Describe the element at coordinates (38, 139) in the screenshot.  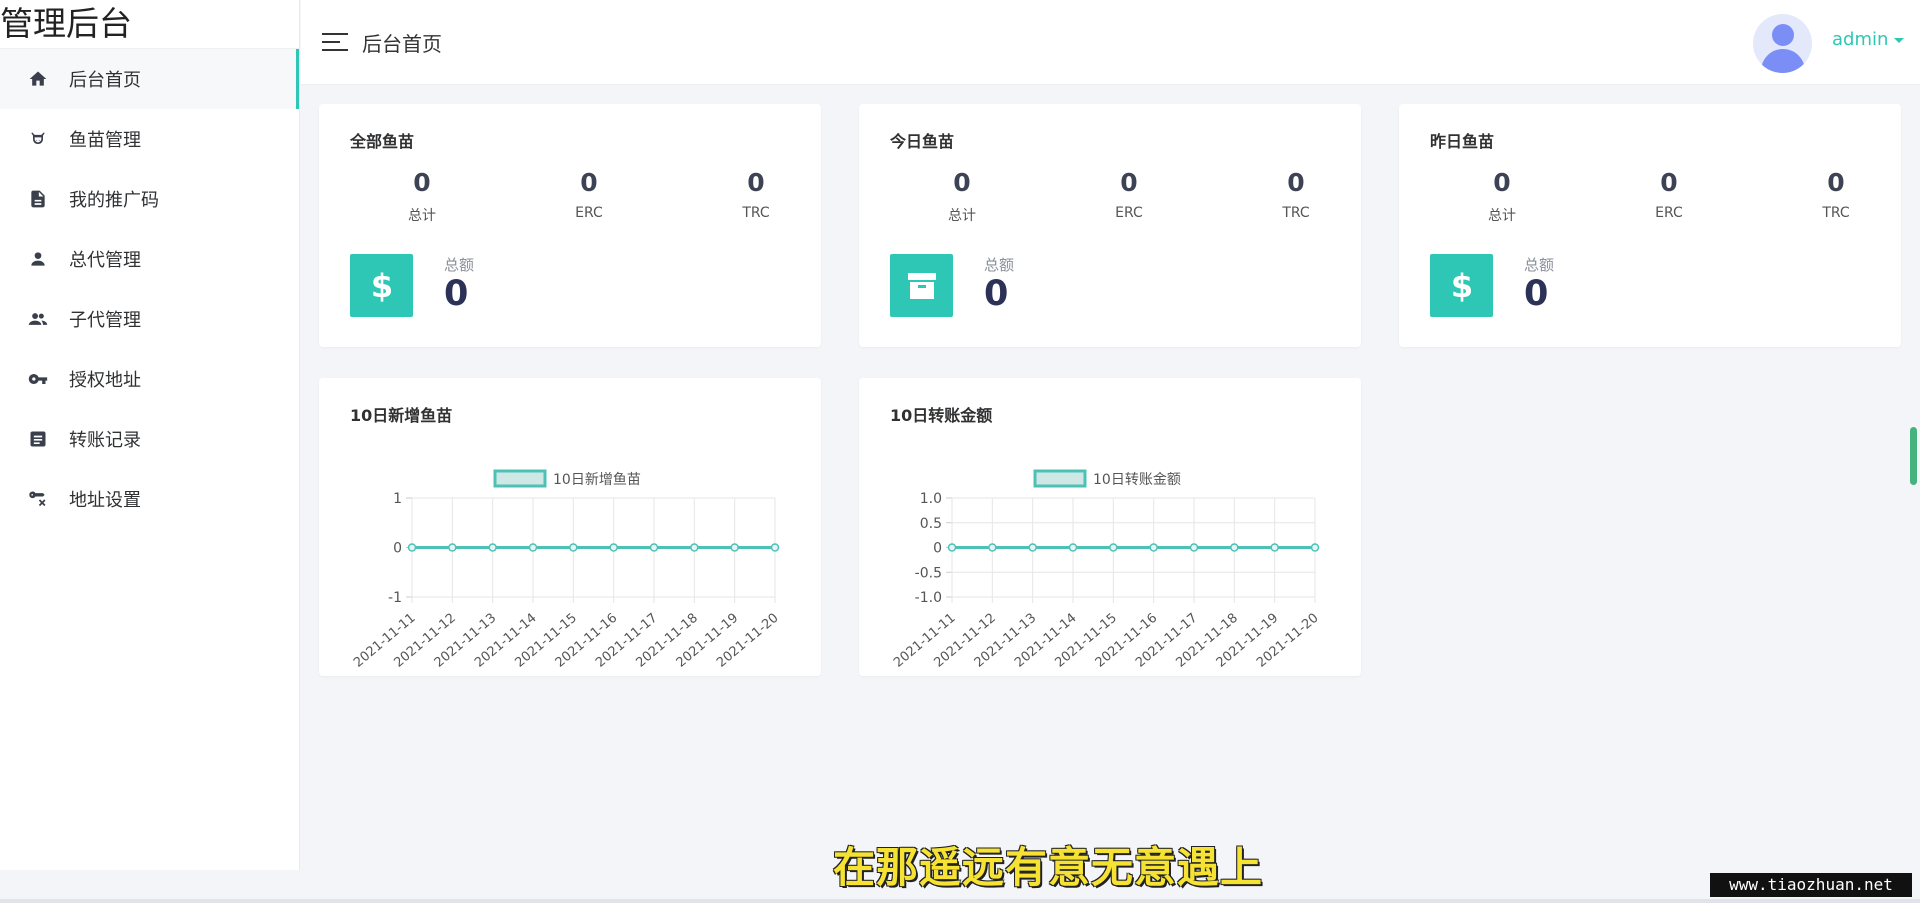
I see `cow-icon` at that location.